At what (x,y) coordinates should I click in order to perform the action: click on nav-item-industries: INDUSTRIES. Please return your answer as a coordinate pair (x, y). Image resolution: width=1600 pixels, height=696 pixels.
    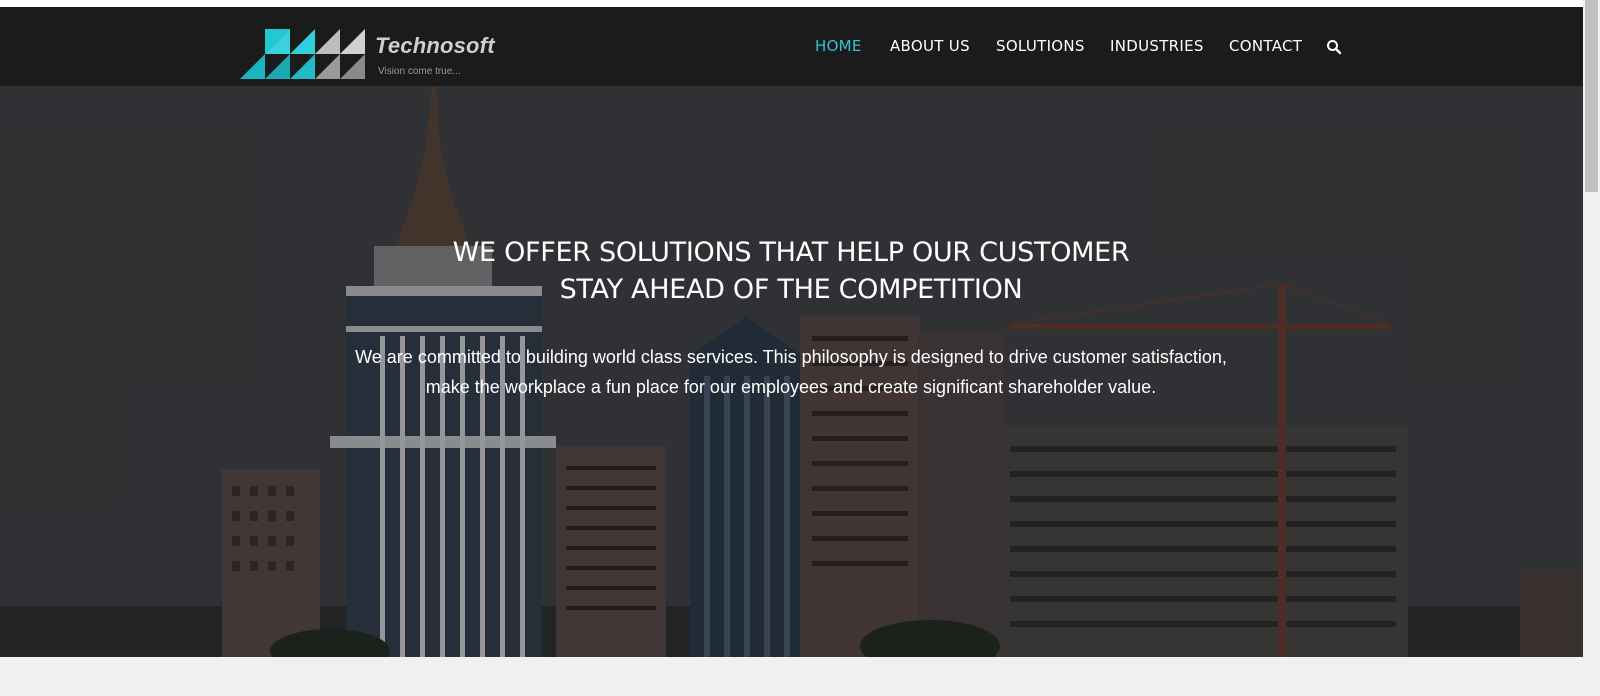
    Looking at the image, I should click on (1157, 46).